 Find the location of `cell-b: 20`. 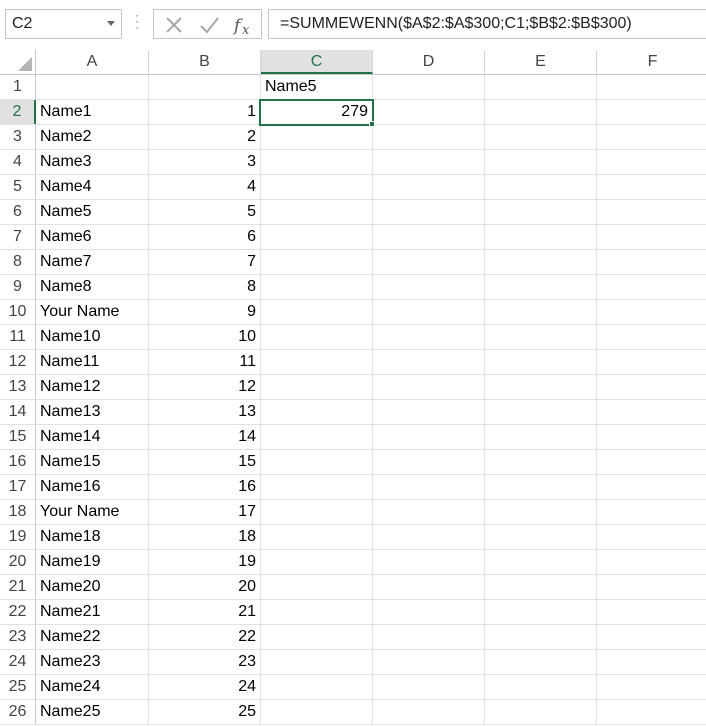

cell-b: 20 is located at coordinates (205, 587).